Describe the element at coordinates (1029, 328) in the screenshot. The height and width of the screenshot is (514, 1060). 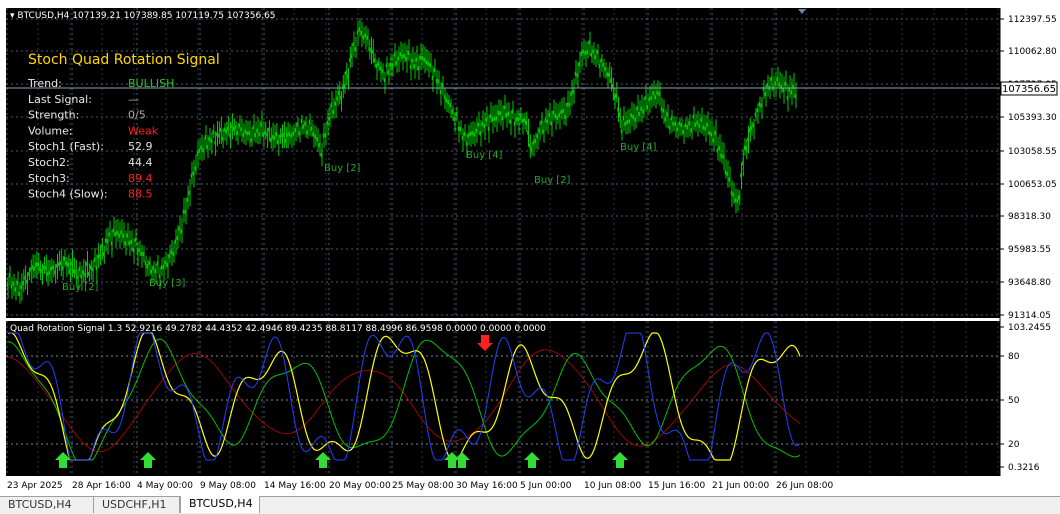
I see `level-label: 103.2455` at that location.